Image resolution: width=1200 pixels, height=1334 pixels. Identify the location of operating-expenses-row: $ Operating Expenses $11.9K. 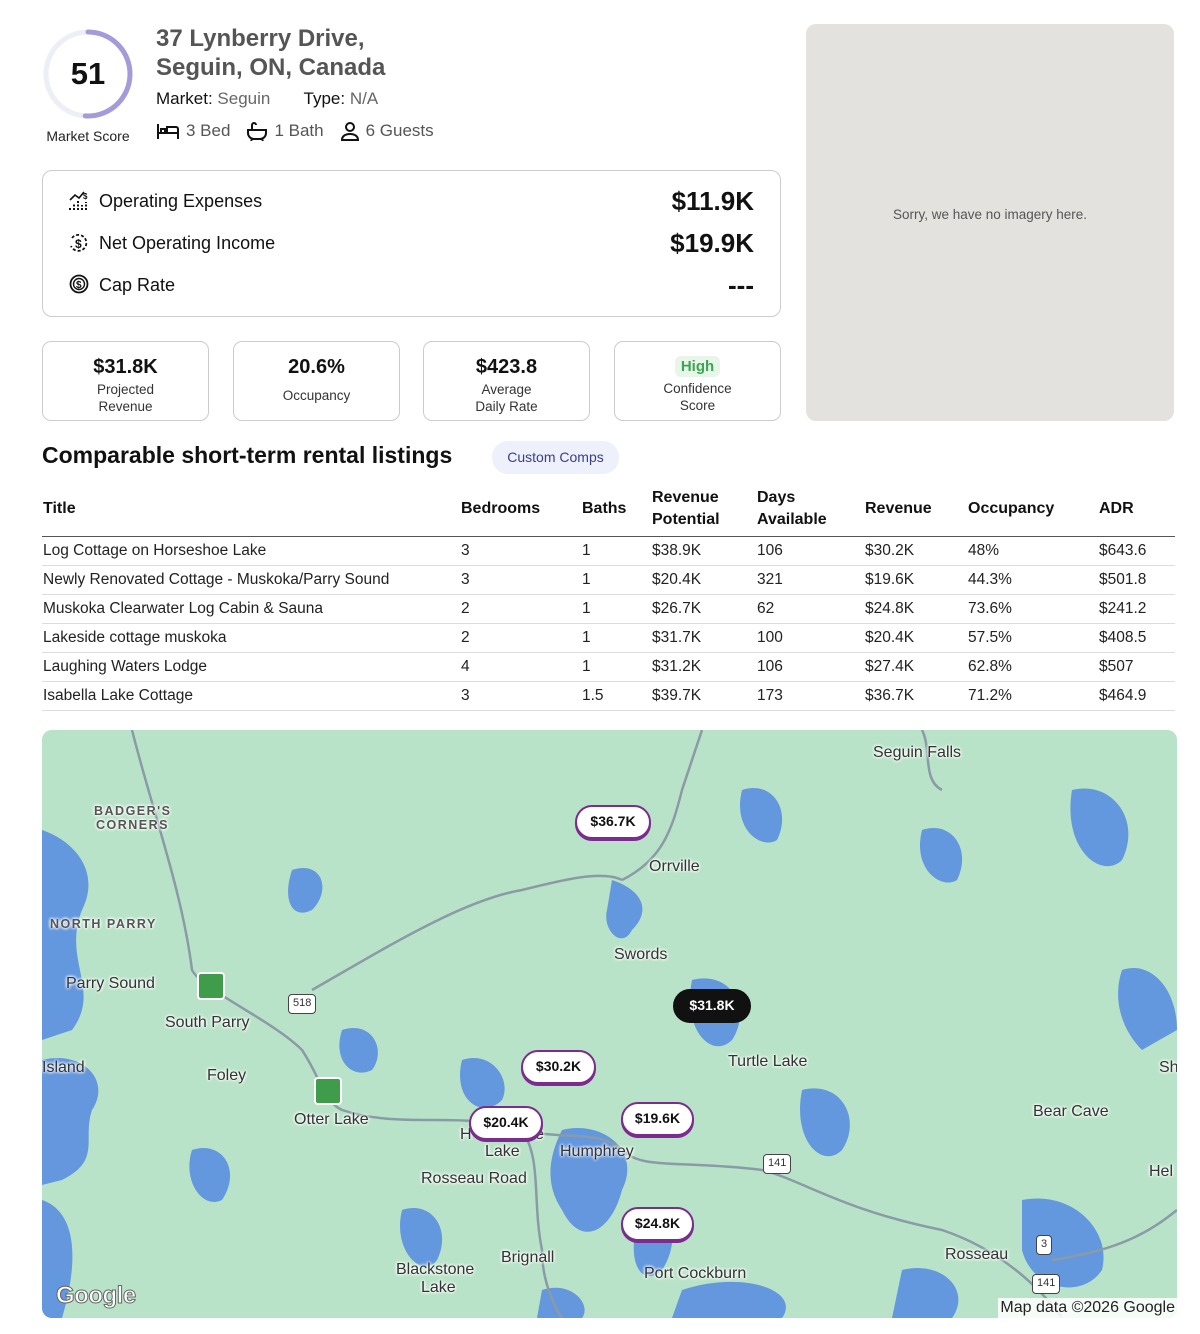
(410, 201).